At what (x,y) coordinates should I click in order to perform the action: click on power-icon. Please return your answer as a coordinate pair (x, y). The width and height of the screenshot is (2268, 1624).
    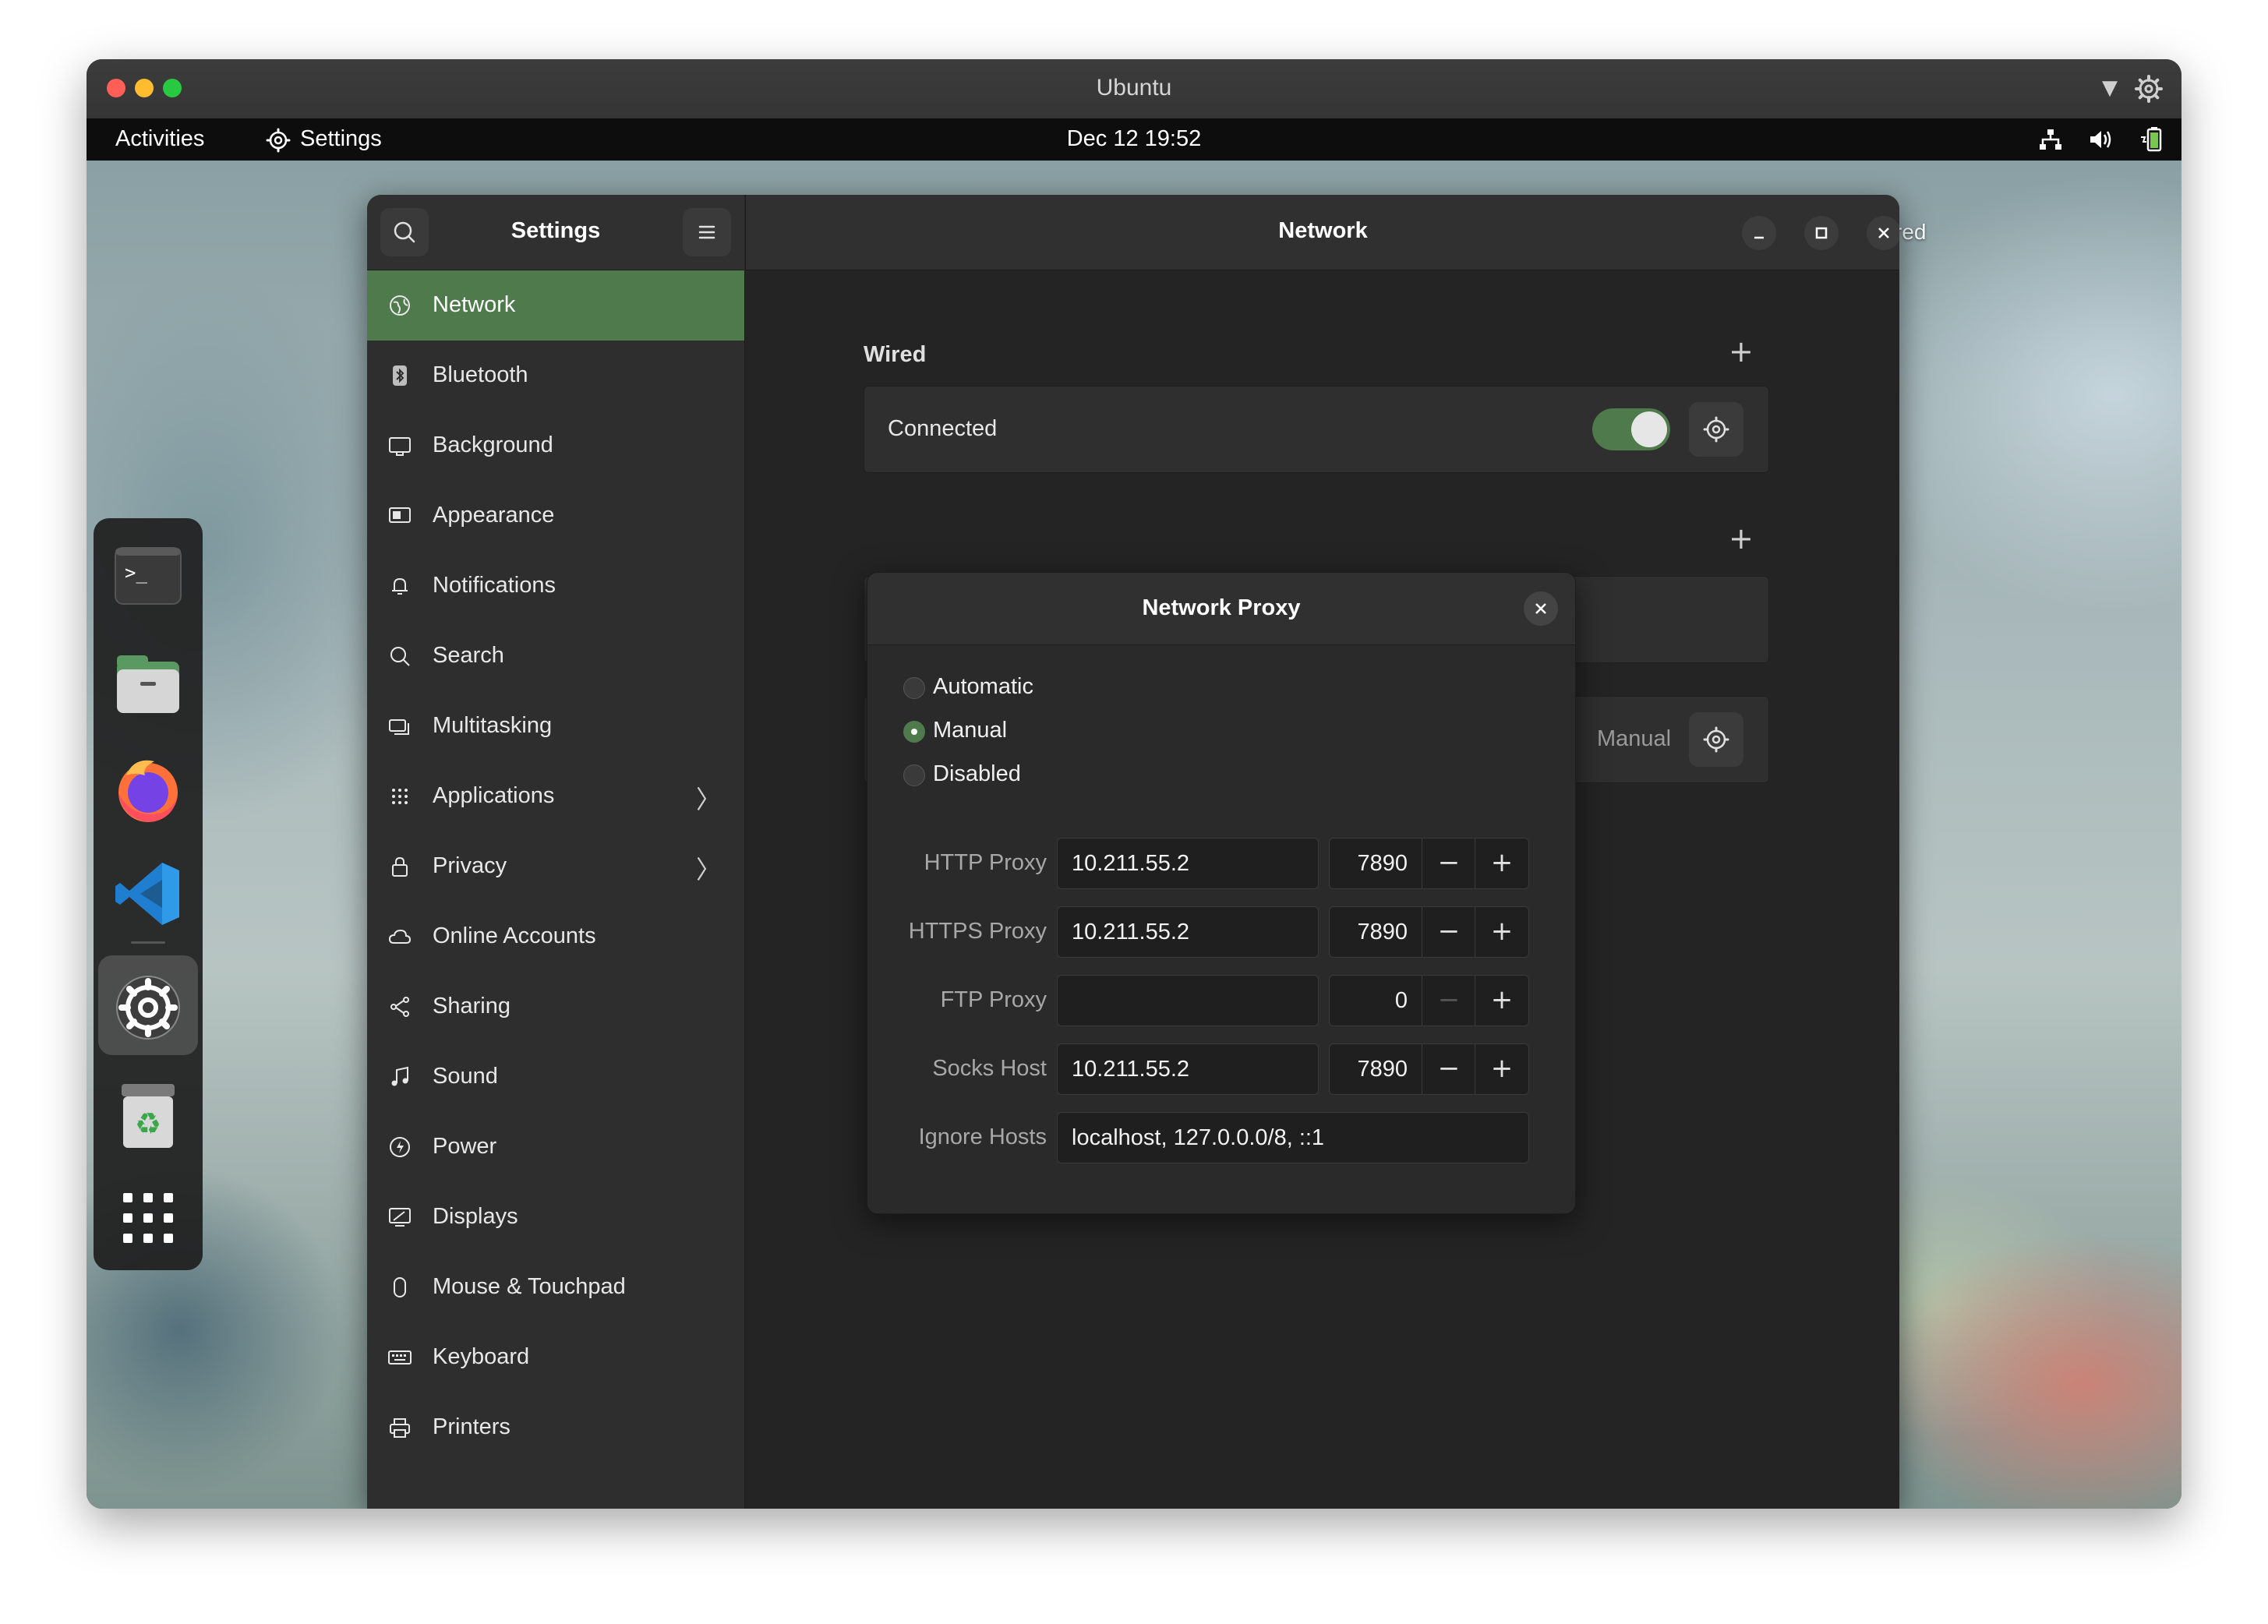
    Looking at the image, I should click on (400, 1147).